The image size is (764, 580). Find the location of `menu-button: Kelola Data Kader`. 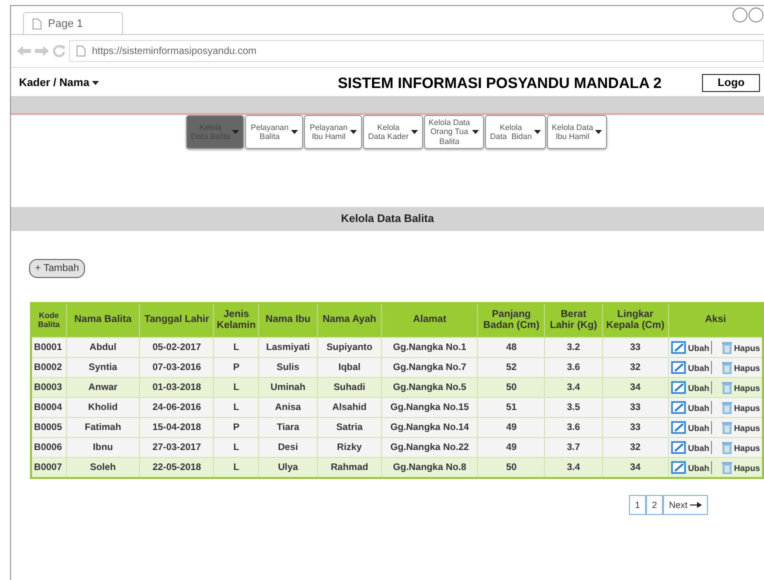

menu-button: Kelola Data Kader is located at coordinates (393, 132).